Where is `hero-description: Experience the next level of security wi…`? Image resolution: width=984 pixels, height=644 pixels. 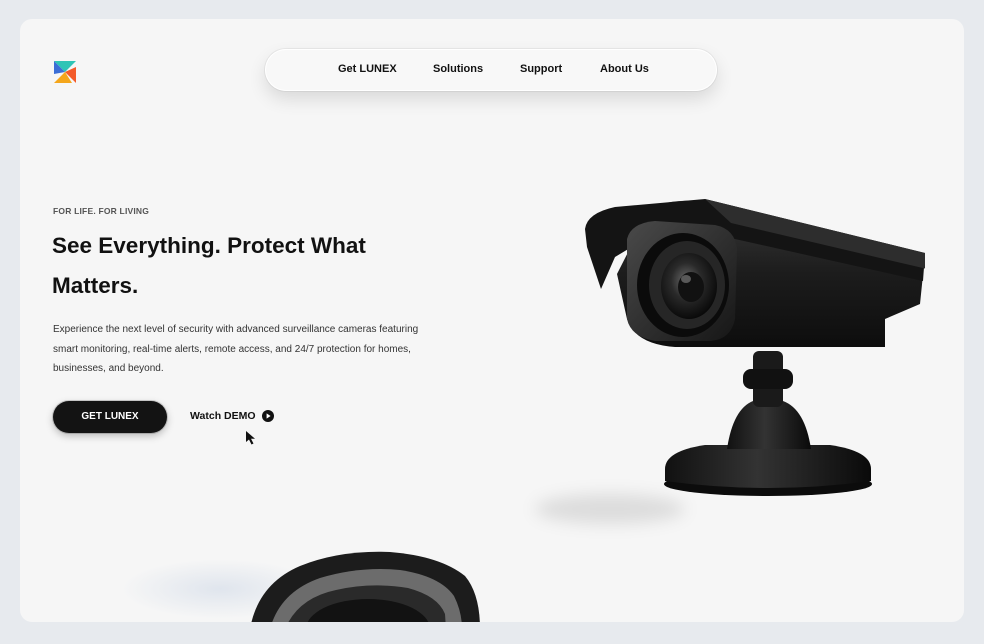 hero-description: Experience the next level of security wi… is located at coordinates (236, 349).